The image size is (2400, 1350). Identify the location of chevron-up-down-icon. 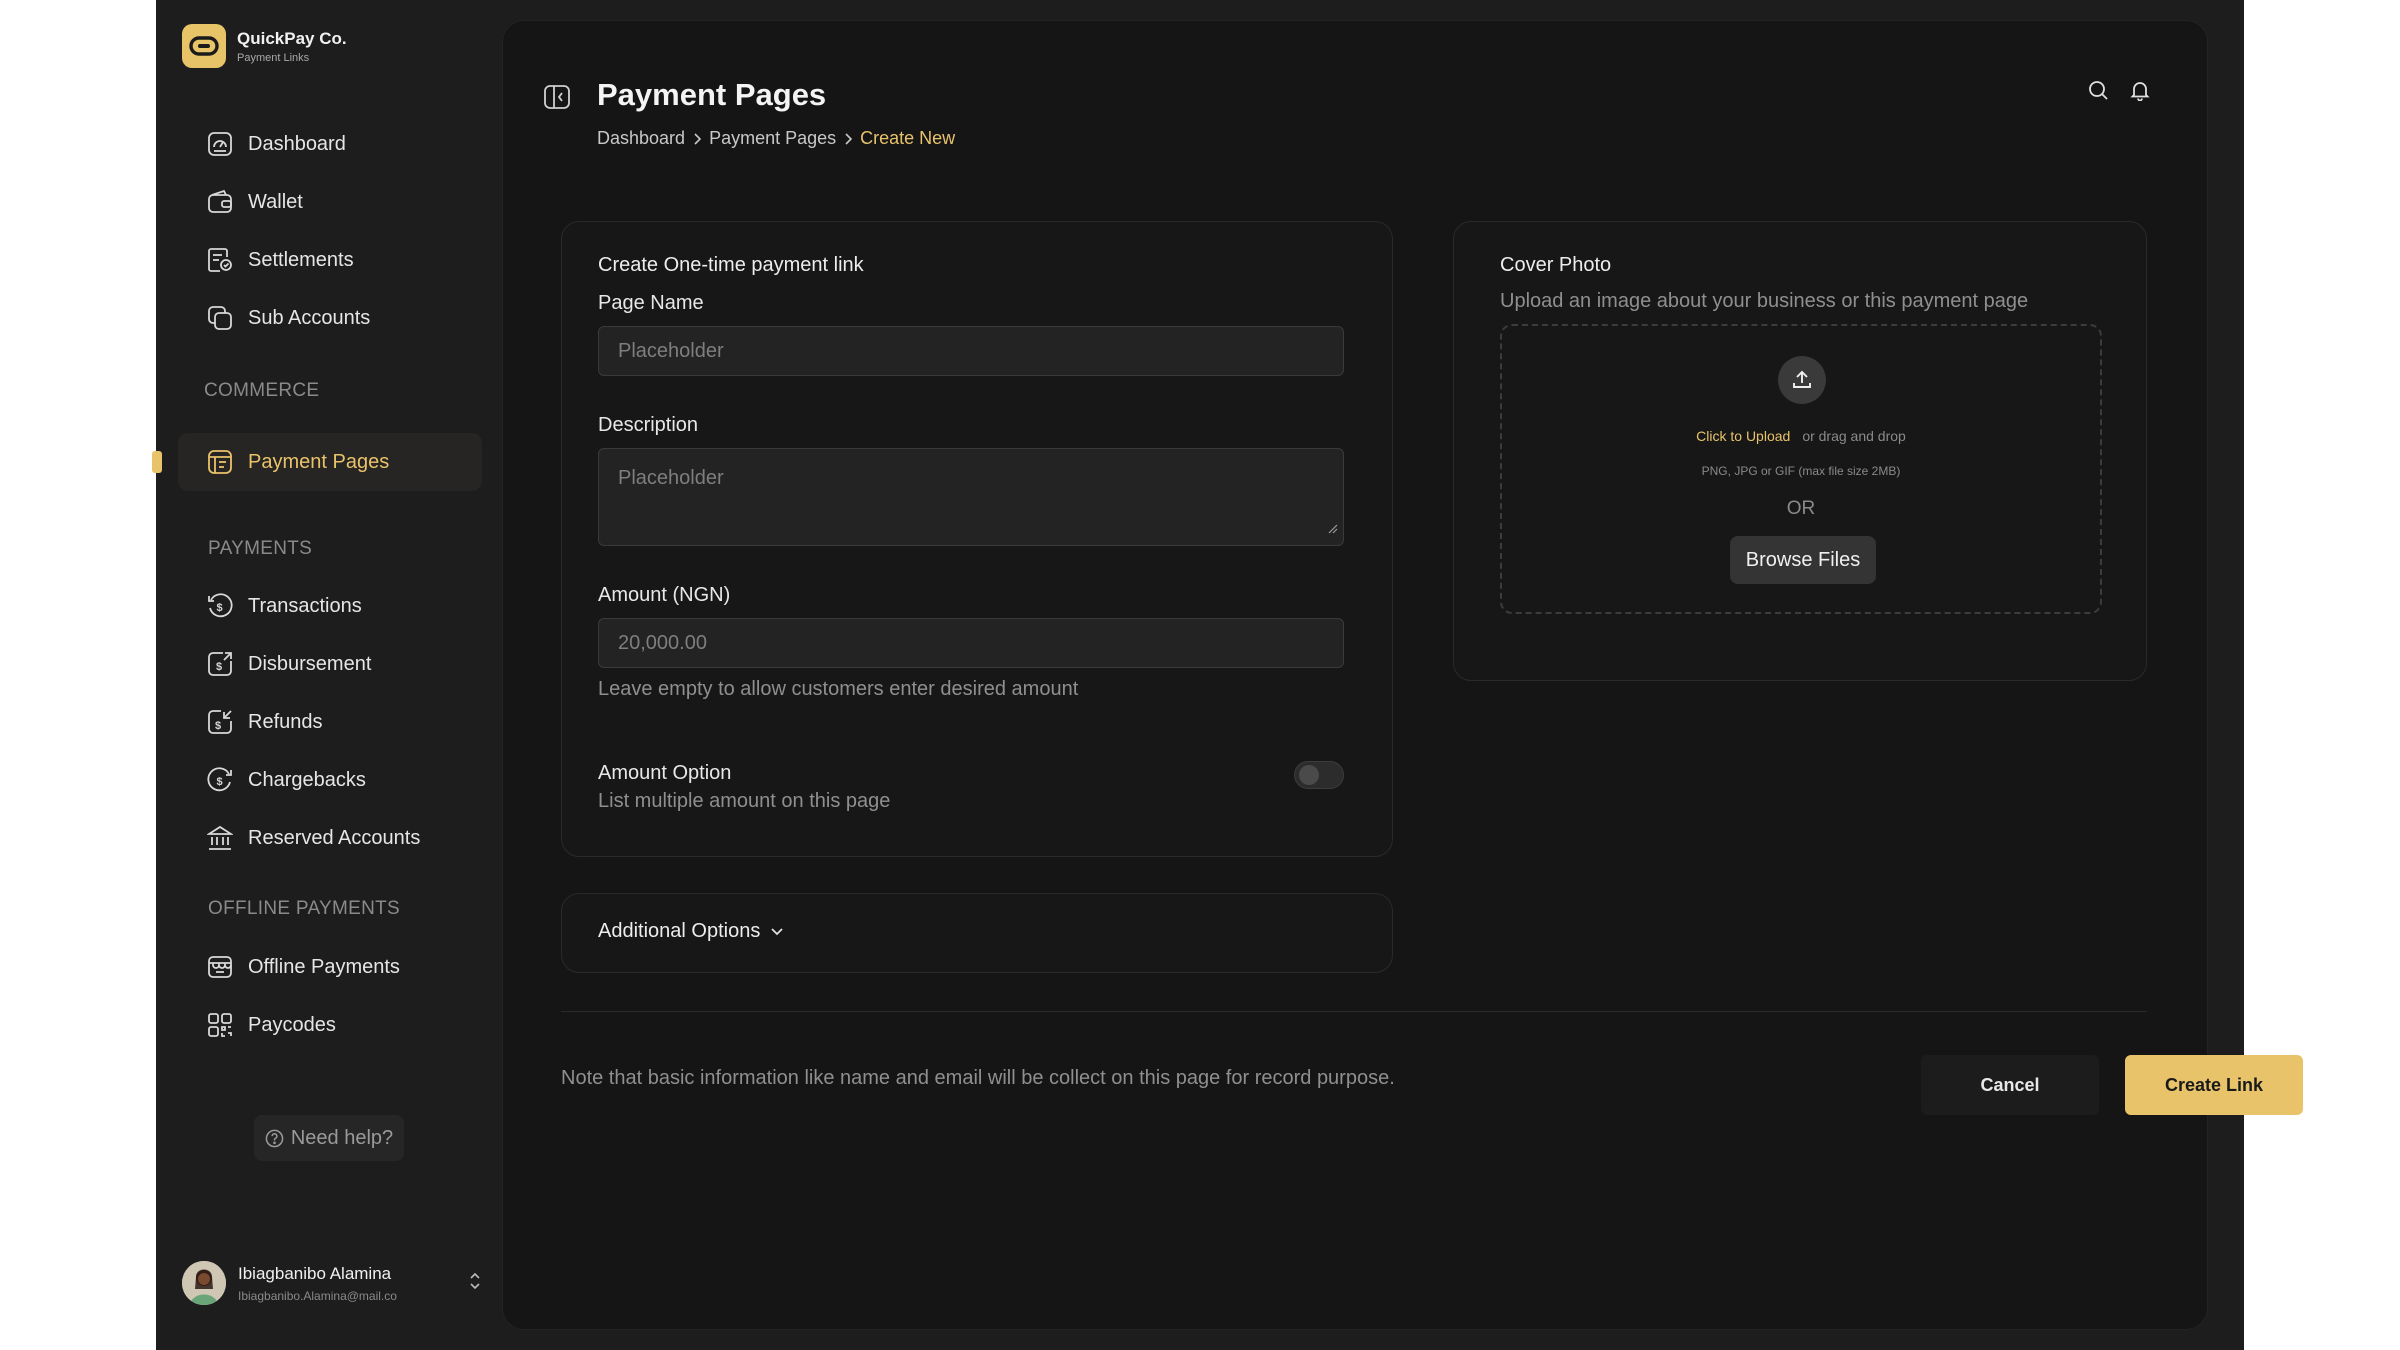
(475, 1283).